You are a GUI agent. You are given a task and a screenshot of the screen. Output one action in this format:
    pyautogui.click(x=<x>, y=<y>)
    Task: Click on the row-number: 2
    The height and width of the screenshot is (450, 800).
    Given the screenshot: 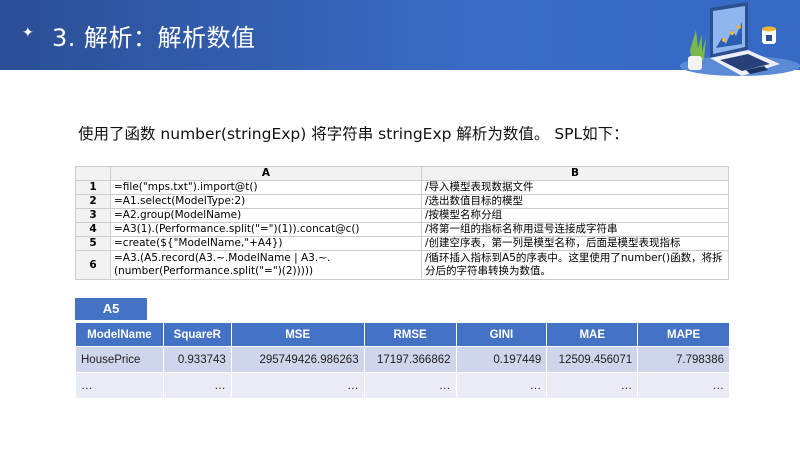 What is the action you would take?
    pyautogui.click(x=93, y=201)
    